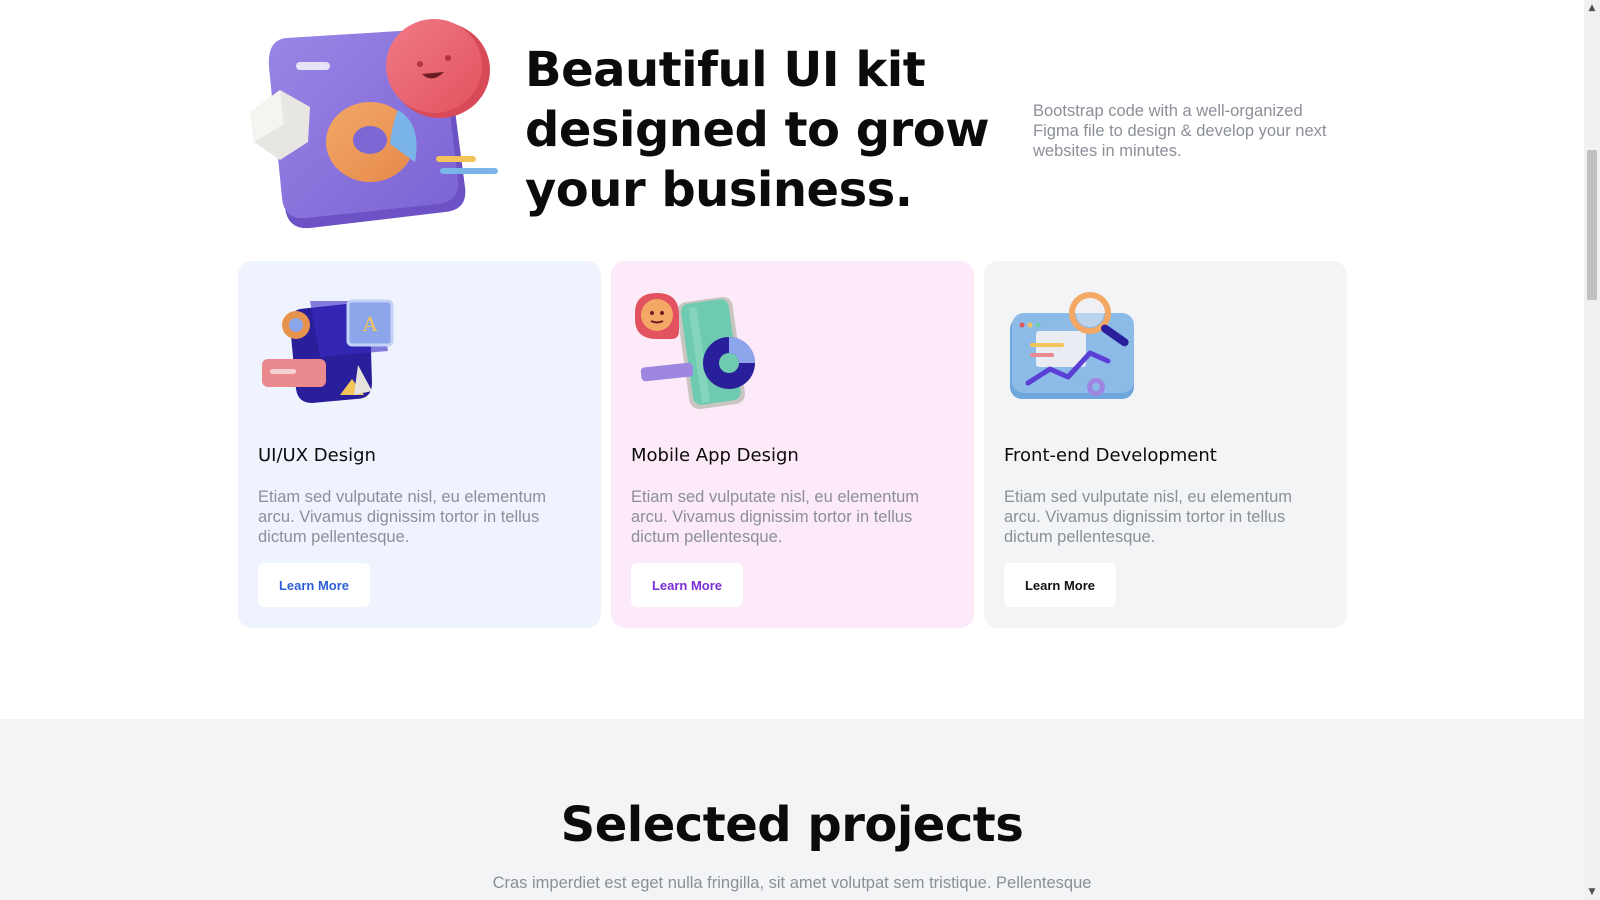 This screenshot has height=900, width=1600. I want to click on svg-text: A, so click(370, 324).